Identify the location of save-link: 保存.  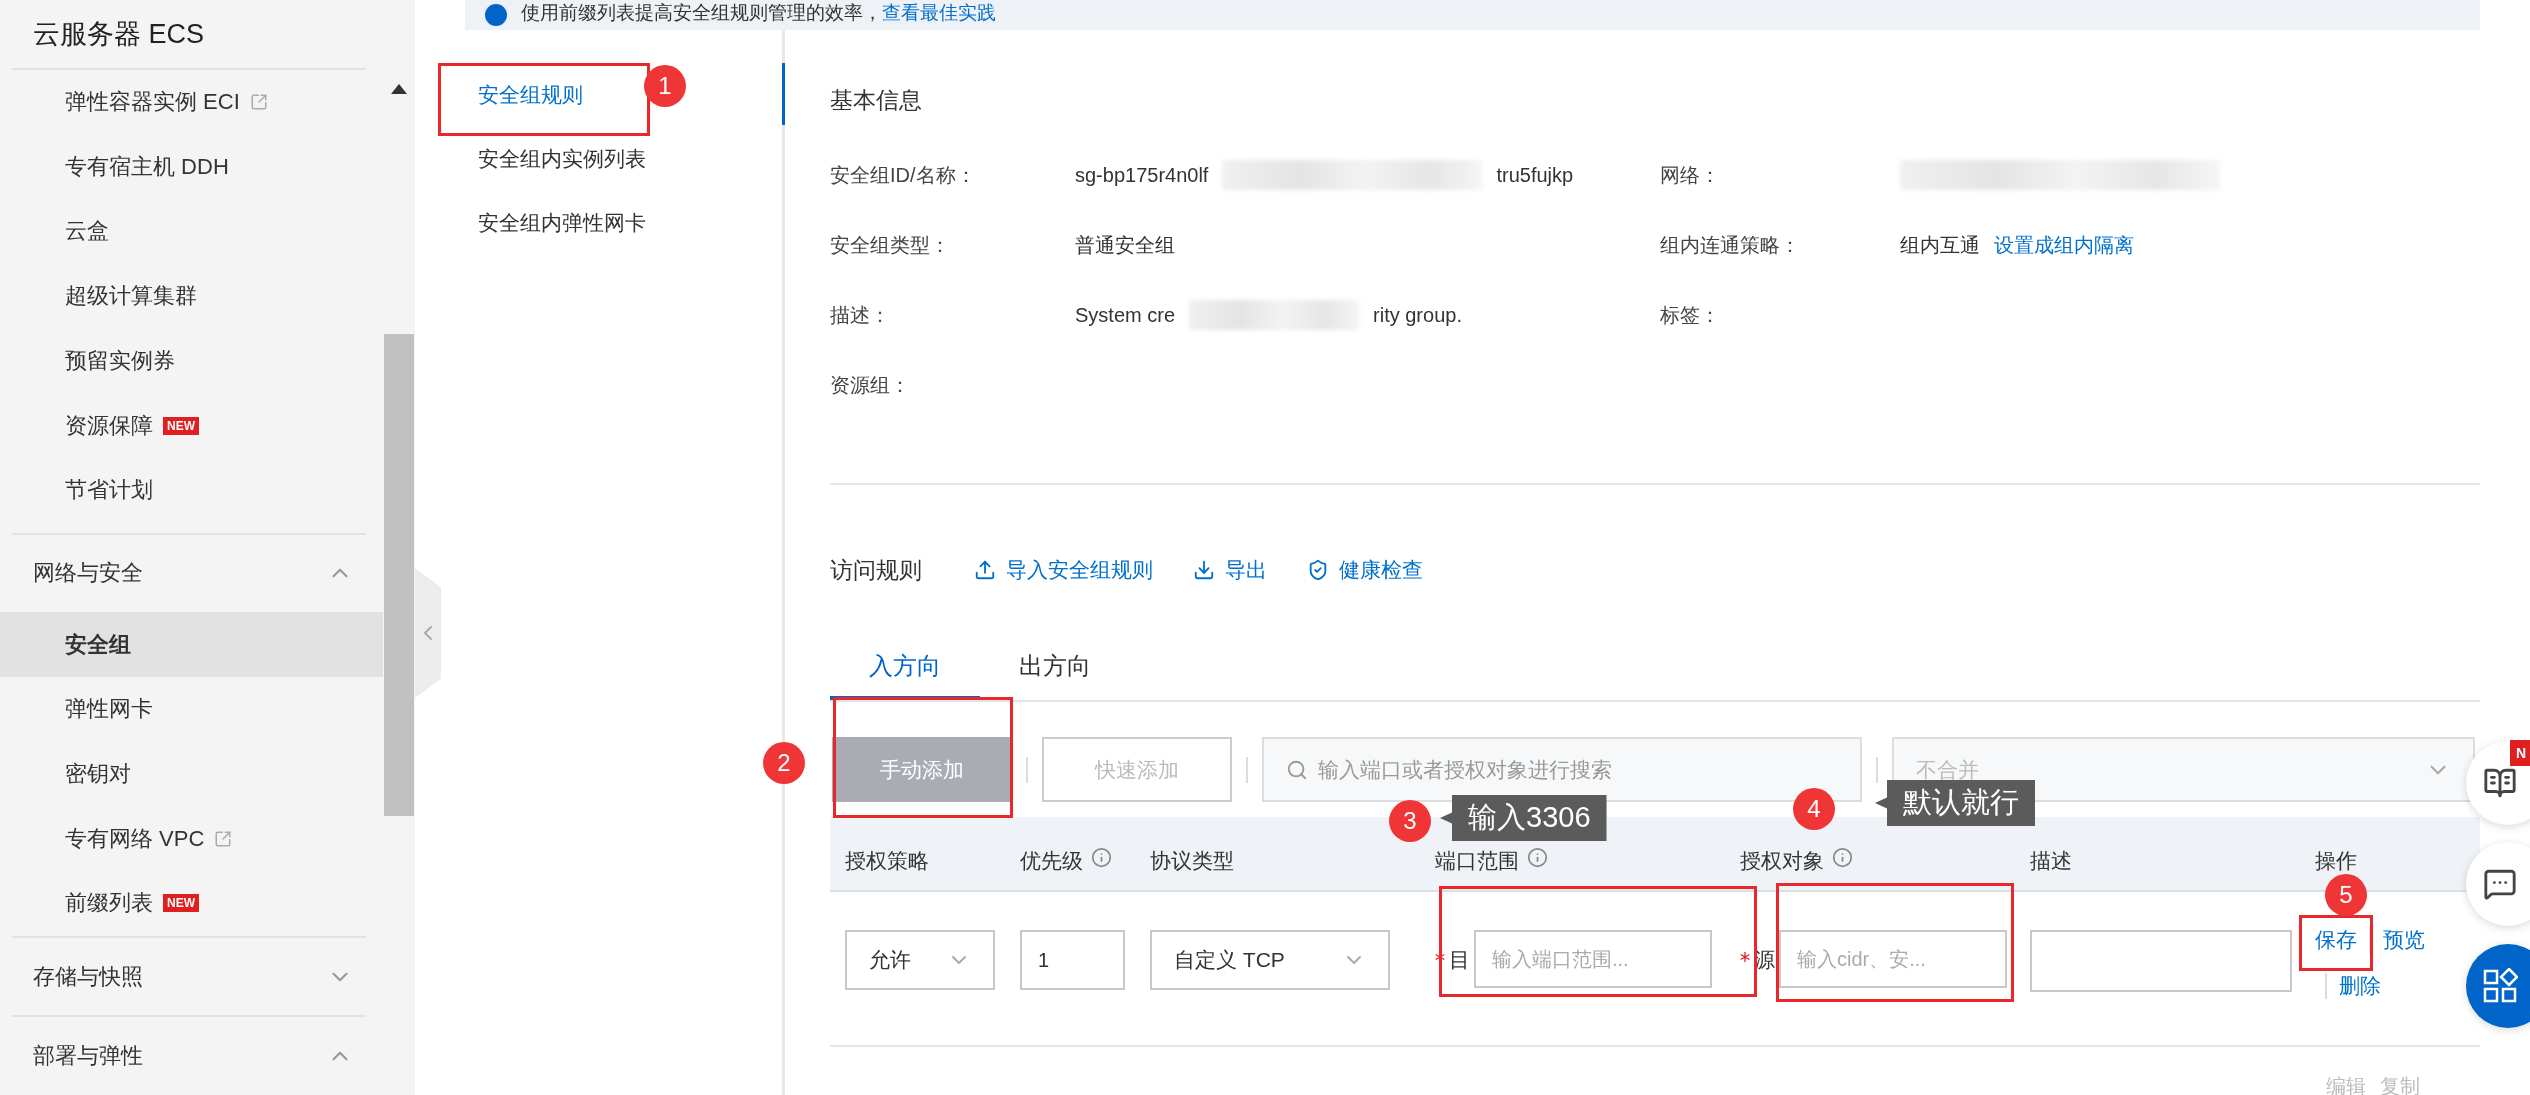
(2336, 940).